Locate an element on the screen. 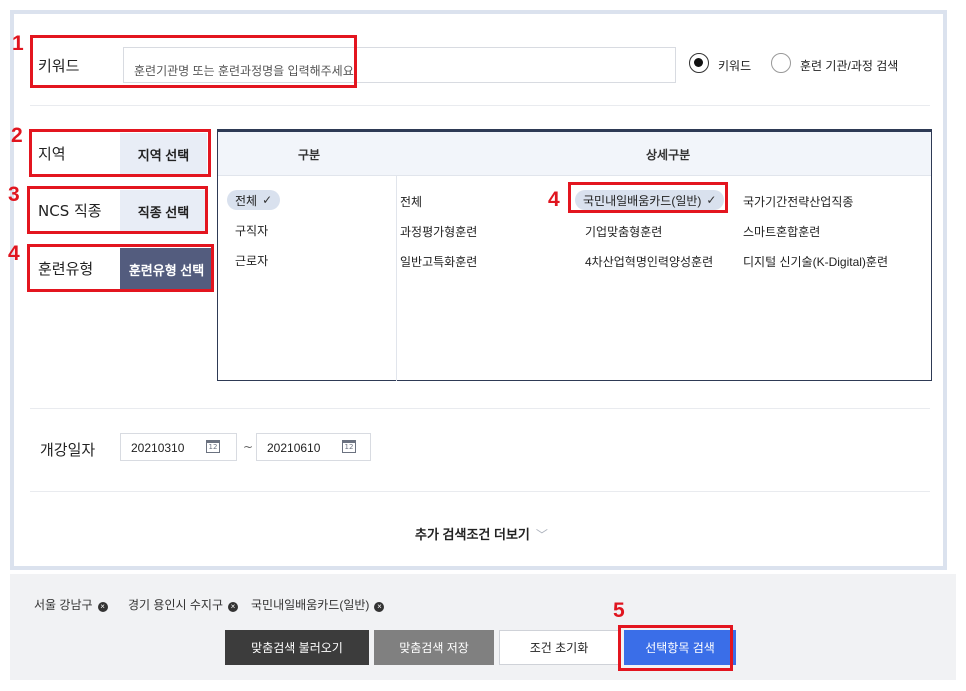 This screenshot has height=691, width=966. load-custom-search-button: 맞춤검색 불러오기 is located at coordinates (297, 647).